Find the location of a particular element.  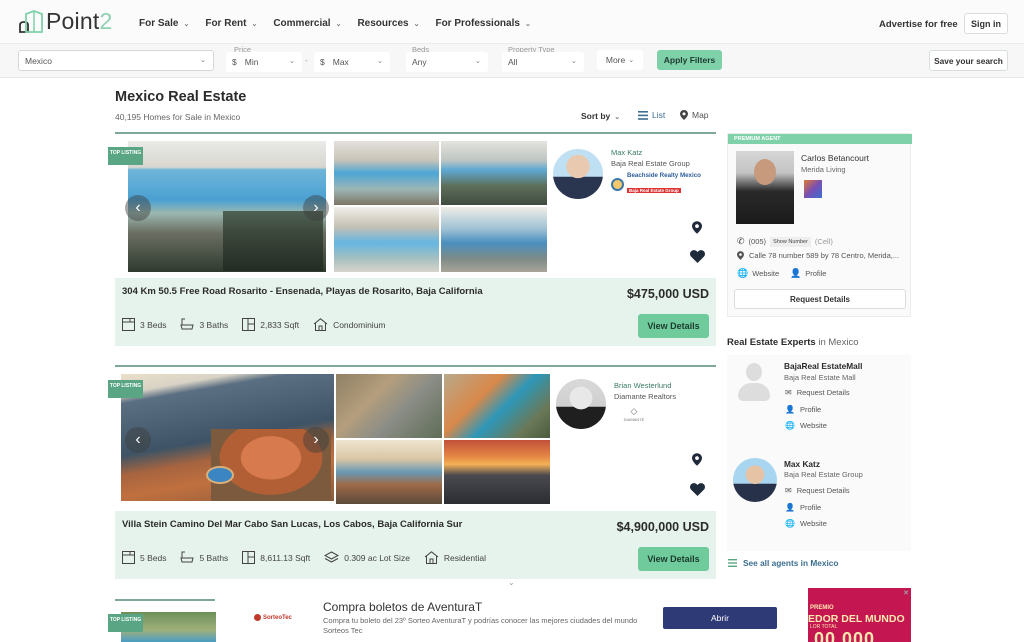

price-min-select: $ Min ⌄ is located at coordinates (264, 62).